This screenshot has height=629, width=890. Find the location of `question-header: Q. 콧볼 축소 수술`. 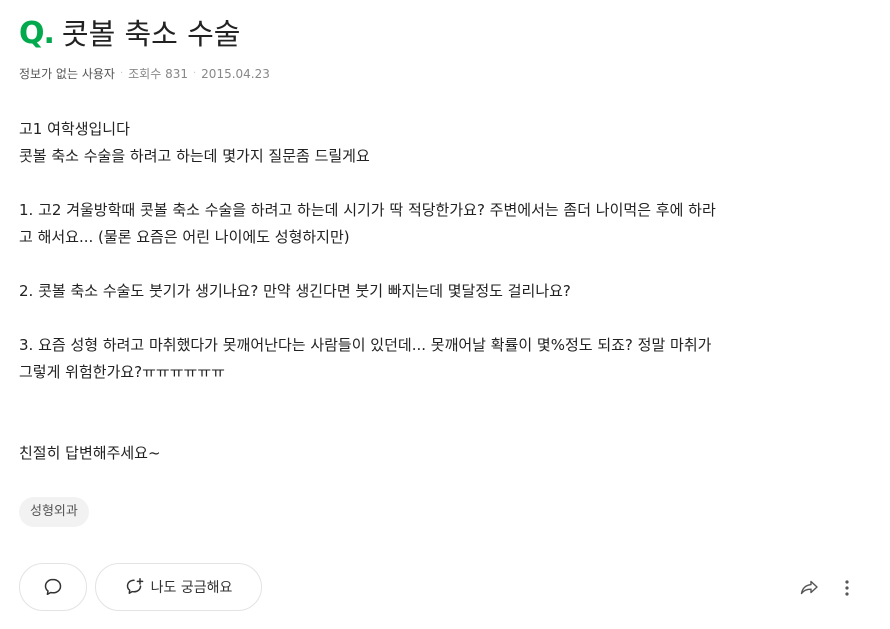

question-header: Q. 콧볼 축소 수술 is located at coordinates (129, 34).